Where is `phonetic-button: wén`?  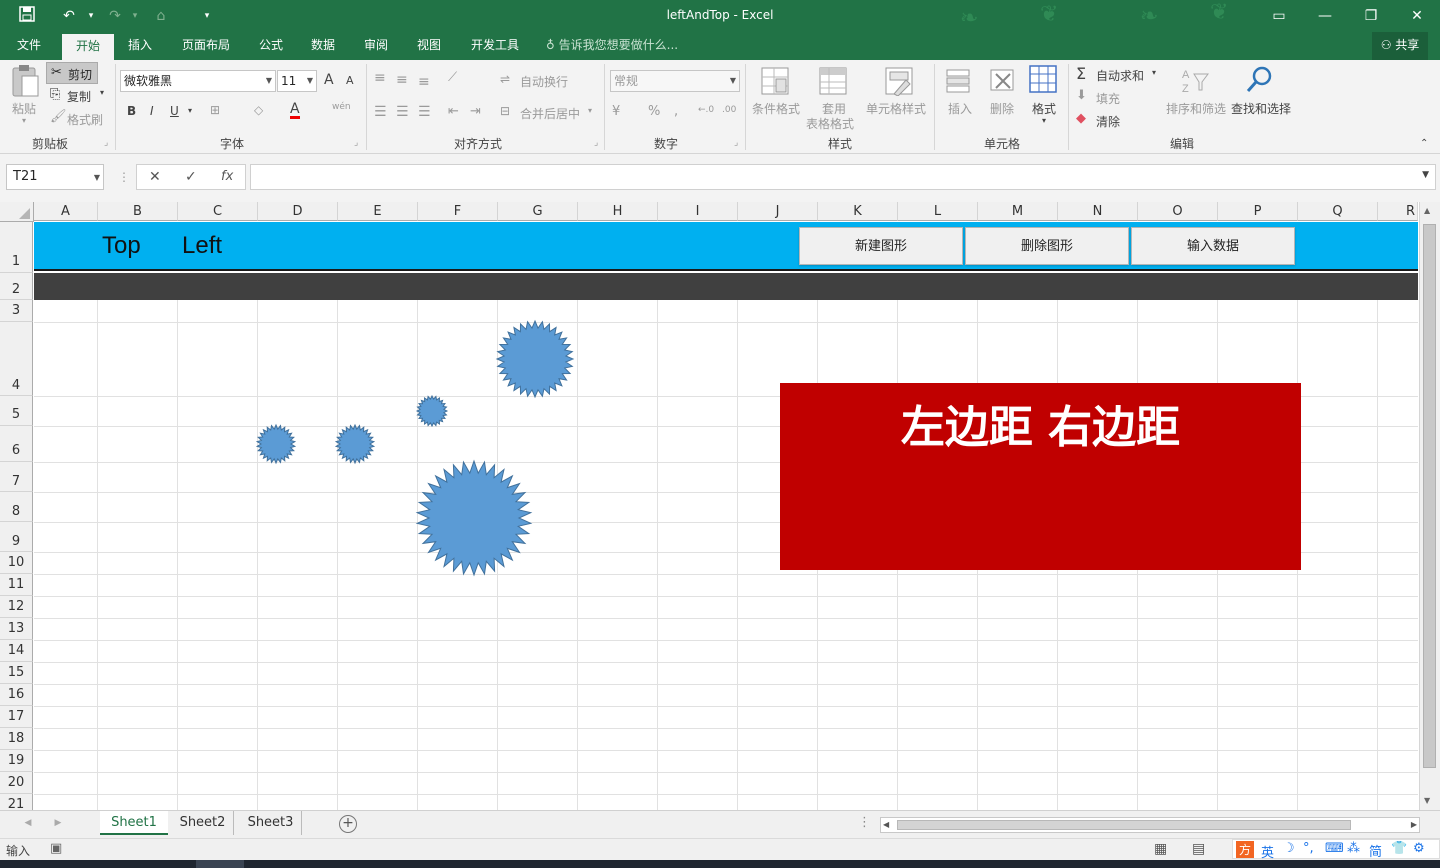 phonetic-button: wén is located at coordinates (341, 107).